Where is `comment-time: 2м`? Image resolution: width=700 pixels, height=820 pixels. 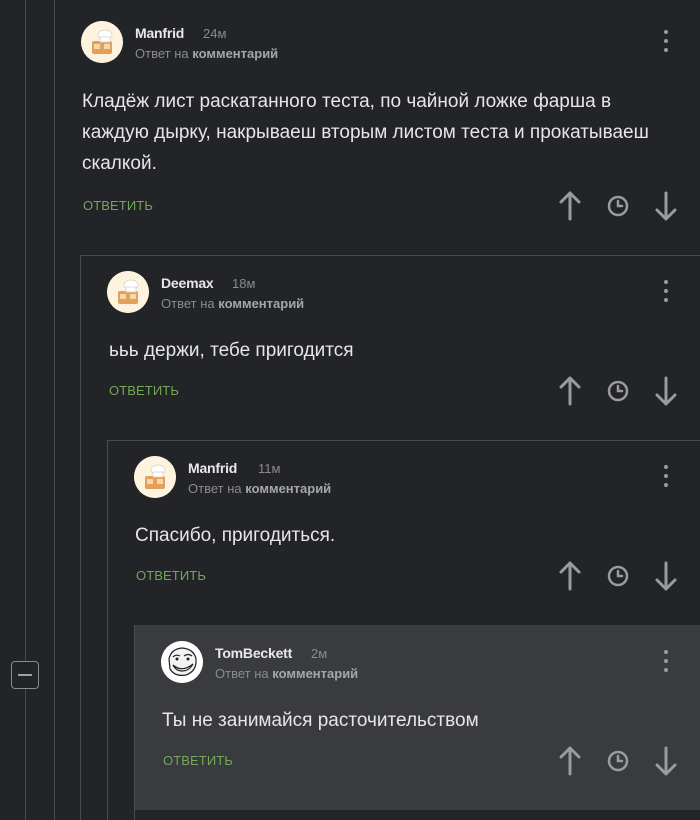 comment-time: 2м is located at coordinates (319, 653).